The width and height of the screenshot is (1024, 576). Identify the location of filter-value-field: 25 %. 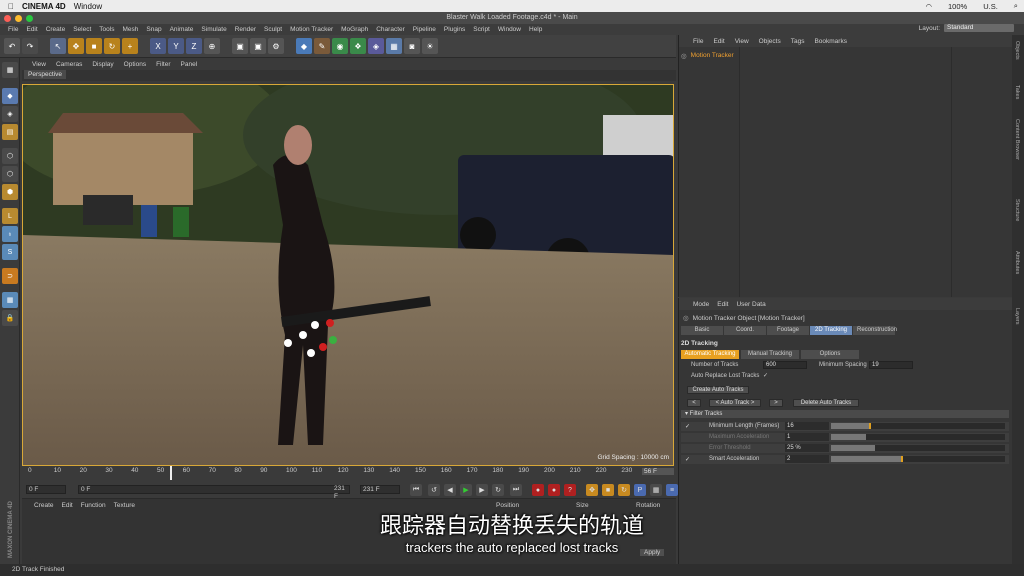
(807, 448).